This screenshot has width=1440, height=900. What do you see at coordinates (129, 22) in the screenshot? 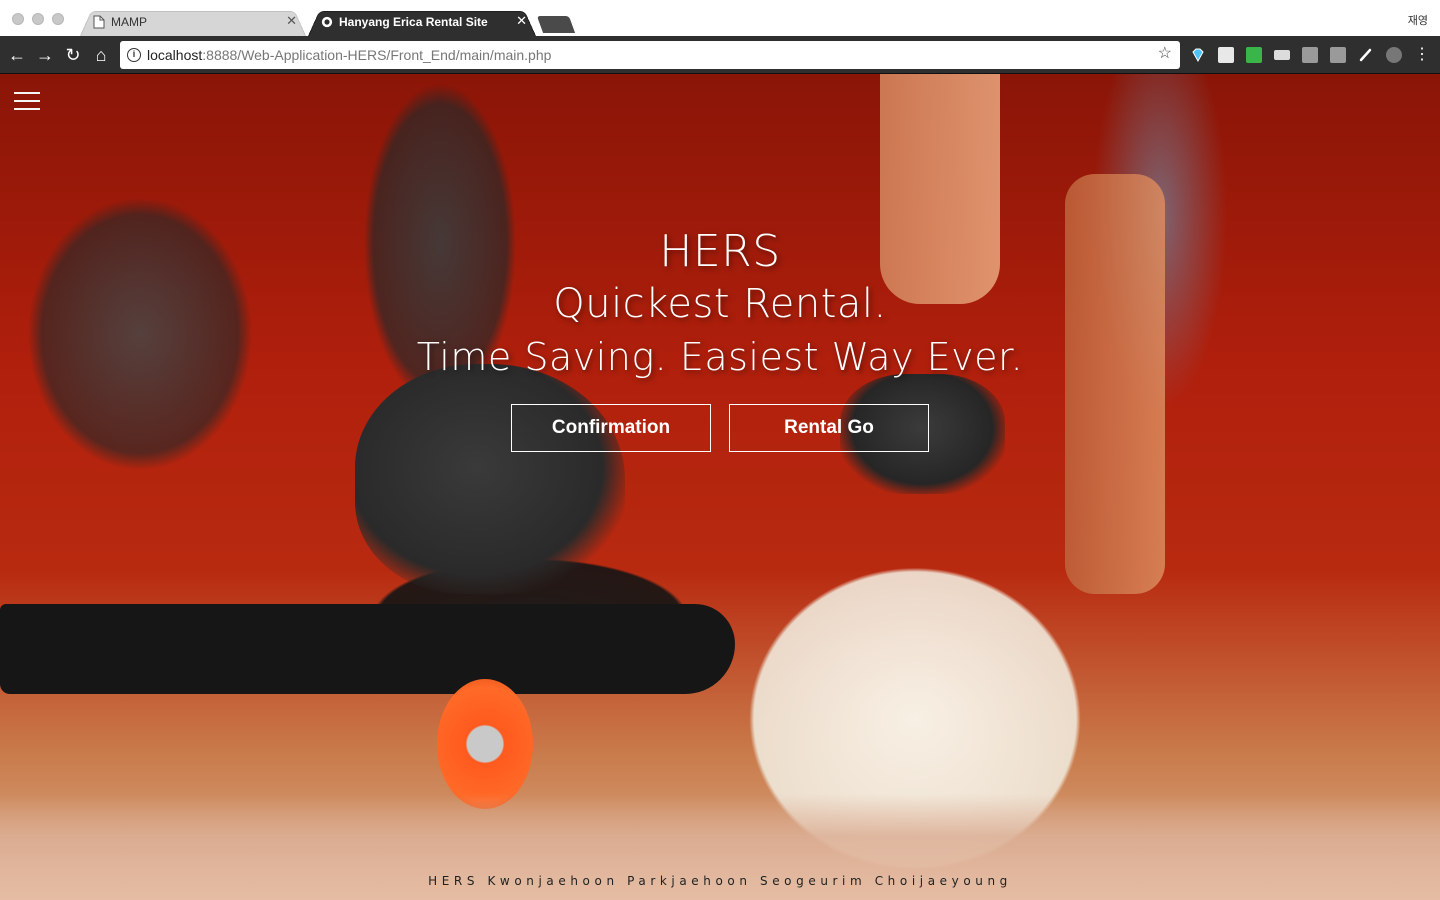
I see `tab-title: MAMP` at bounding box center [129, 22].